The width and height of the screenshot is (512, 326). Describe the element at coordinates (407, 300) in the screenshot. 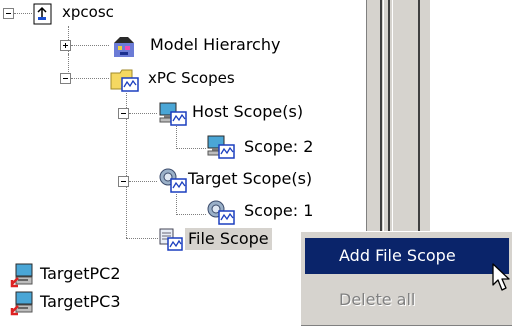

I see `menu-item-delete-all: Delete all` at that location.